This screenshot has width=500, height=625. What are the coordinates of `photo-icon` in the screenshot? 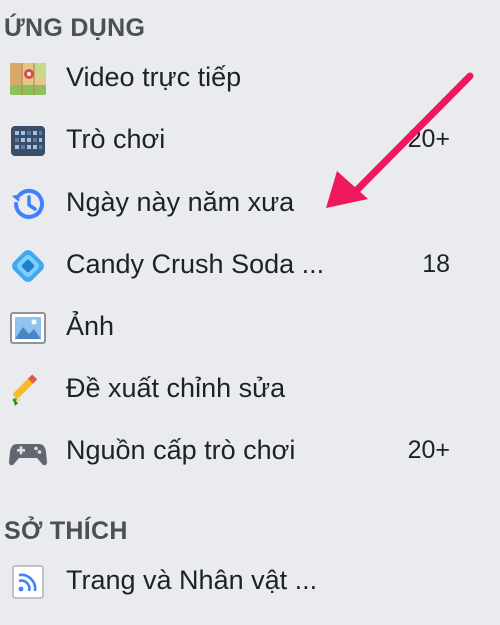 It's located at (28, 328).